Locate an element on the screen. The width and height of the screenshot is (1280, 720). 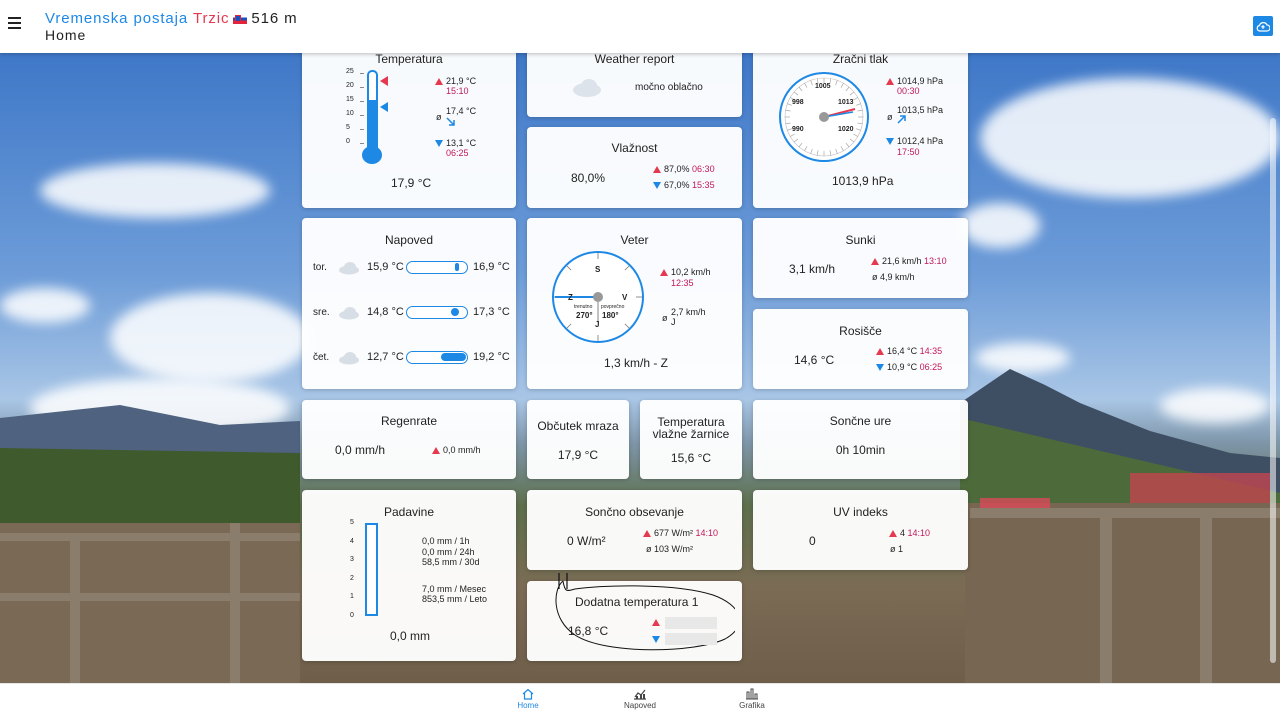
card-title: Sončno obsevanje is located at coordinates (634, 512).